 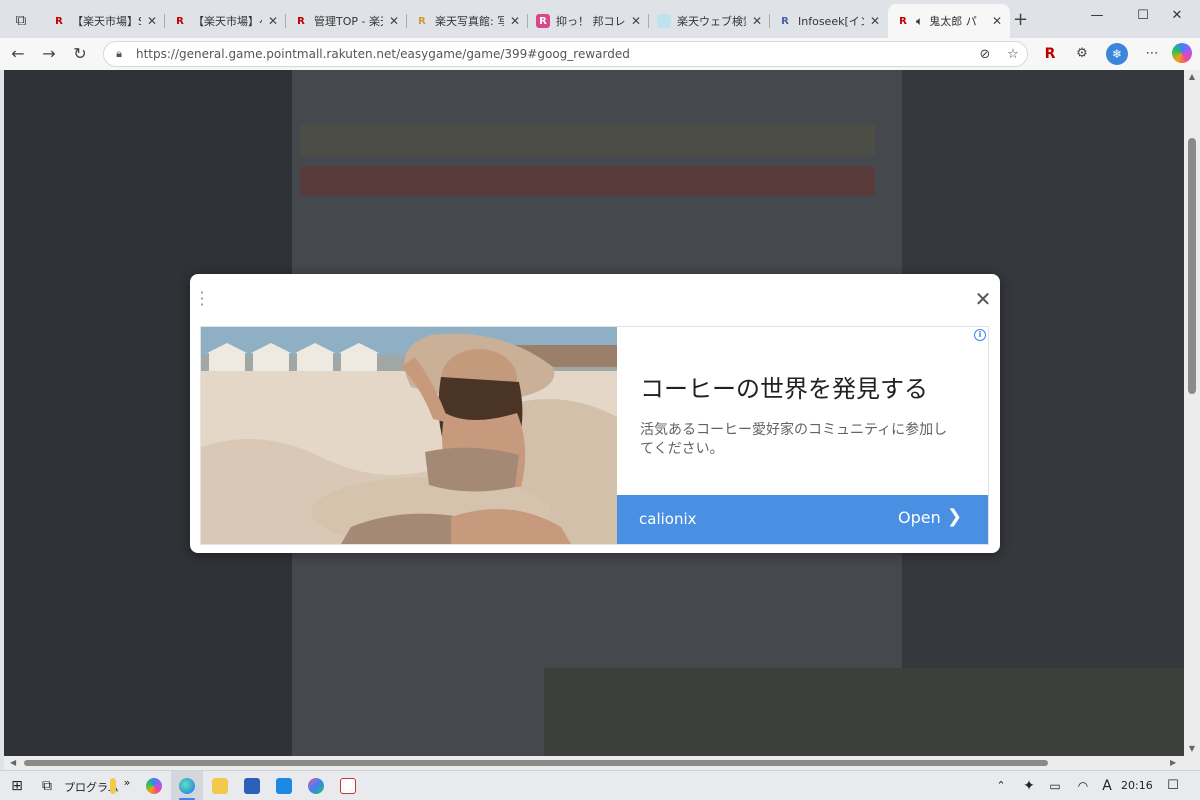 I want to click on tab-title: 【楽天市場】ベ, so click(x=227, y=21).